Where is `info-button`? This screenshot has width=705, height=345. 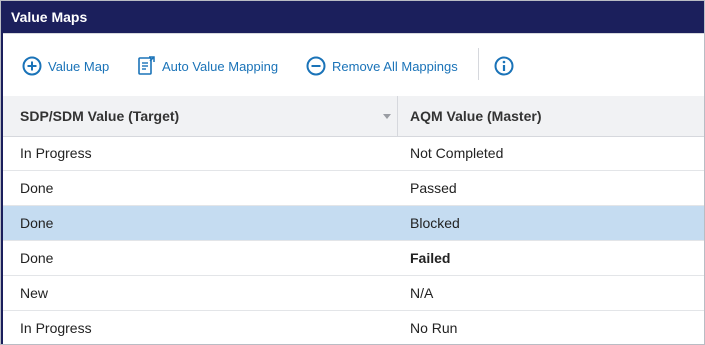 info-button is located at coordinates (504, 66).